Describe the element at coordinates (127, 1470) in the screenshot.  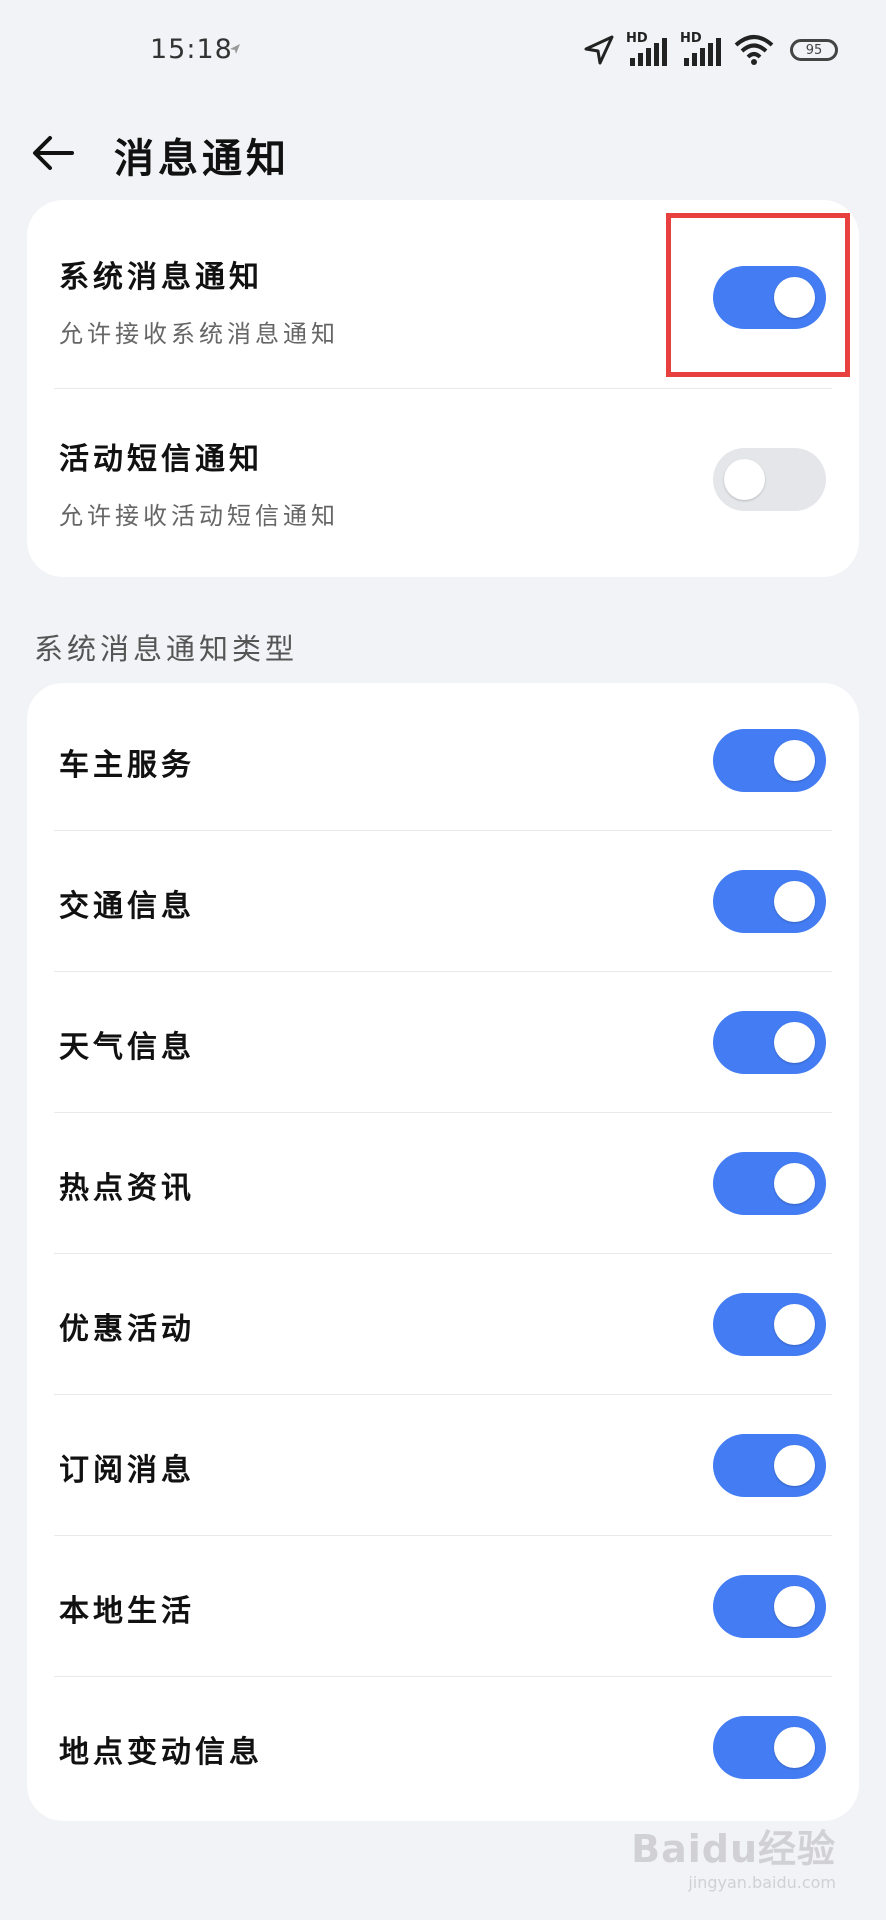
I see `row-title: 订阅消息` at that location.